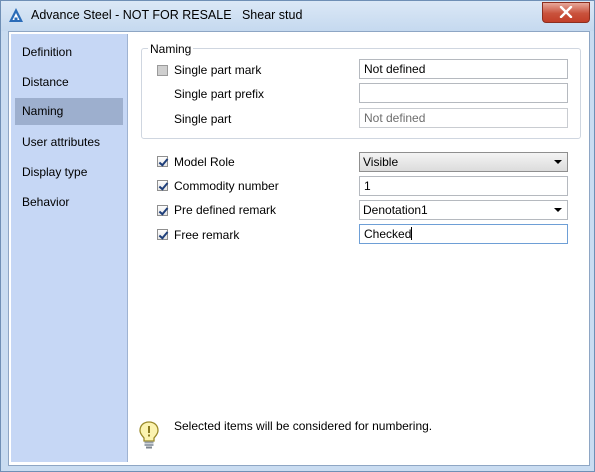  I want to click on sidebar-item-display-type: Display type, so click(69, 172).